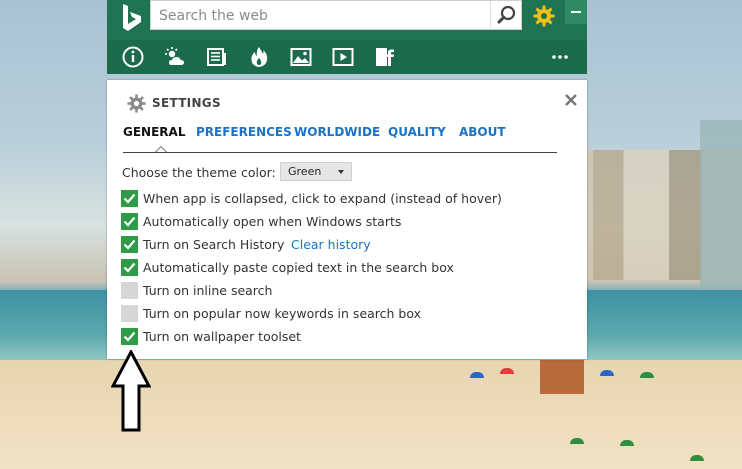 The image size is (742, 469). What do you see at coordinates (217, 57) in the screenshot?
I see `news-icon` at bounding box center [217, 57].